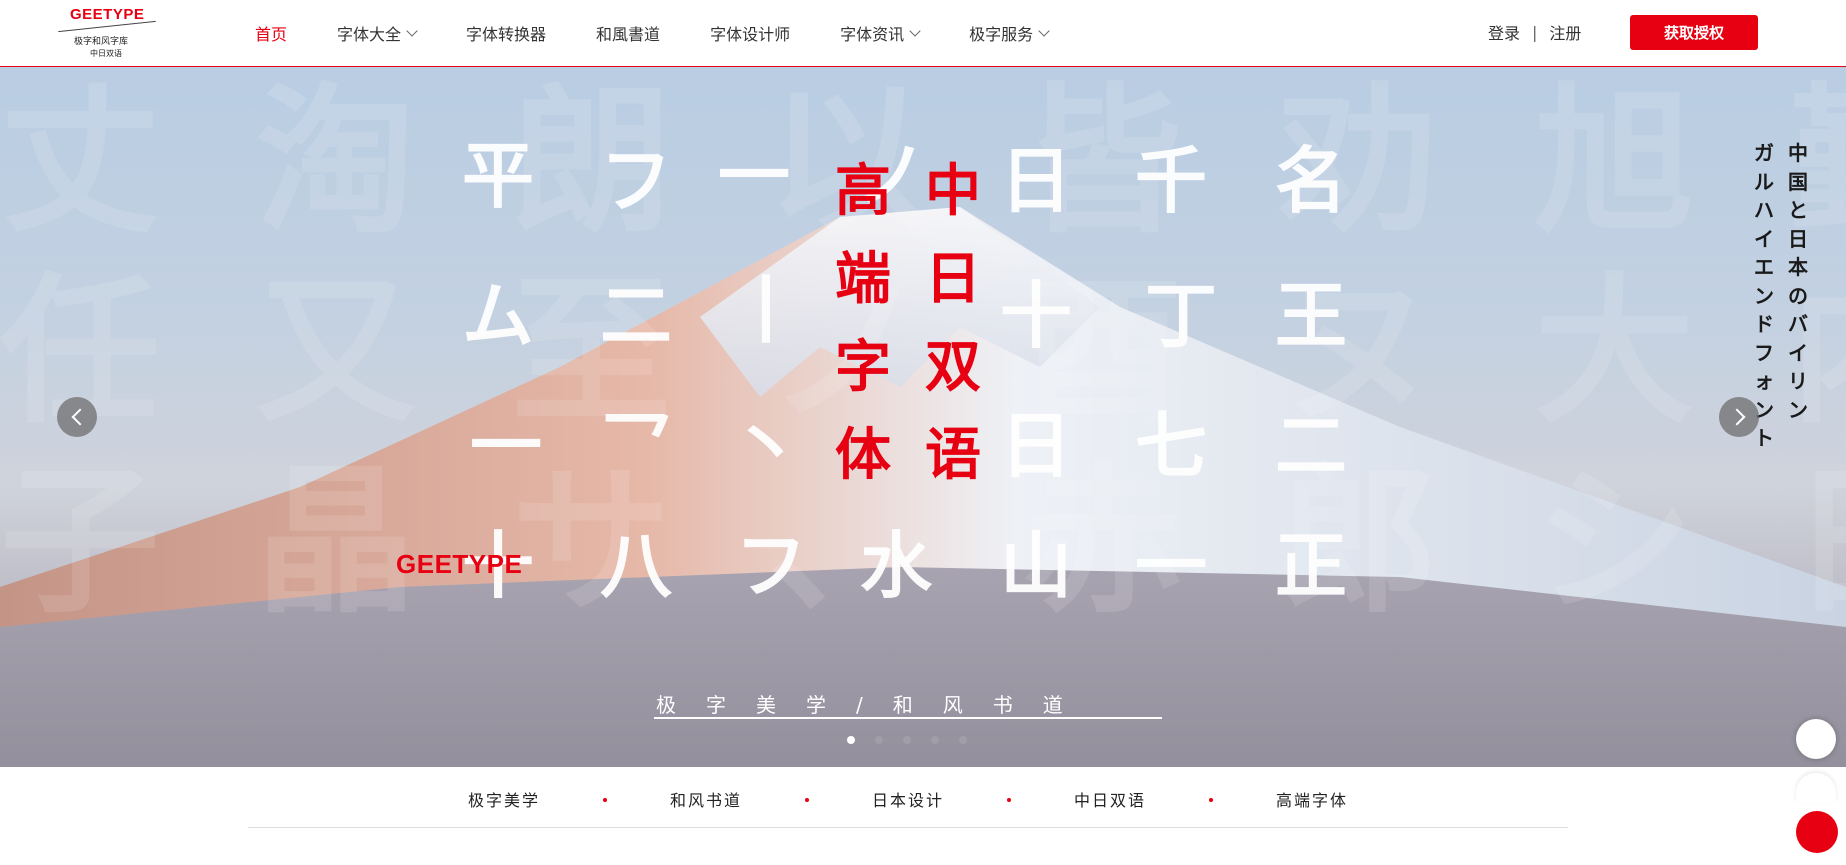  What do you see at coordinates (1565, 32) in the screenshot?
I see `register-link: 注册` at bounding box center [1565, 32].